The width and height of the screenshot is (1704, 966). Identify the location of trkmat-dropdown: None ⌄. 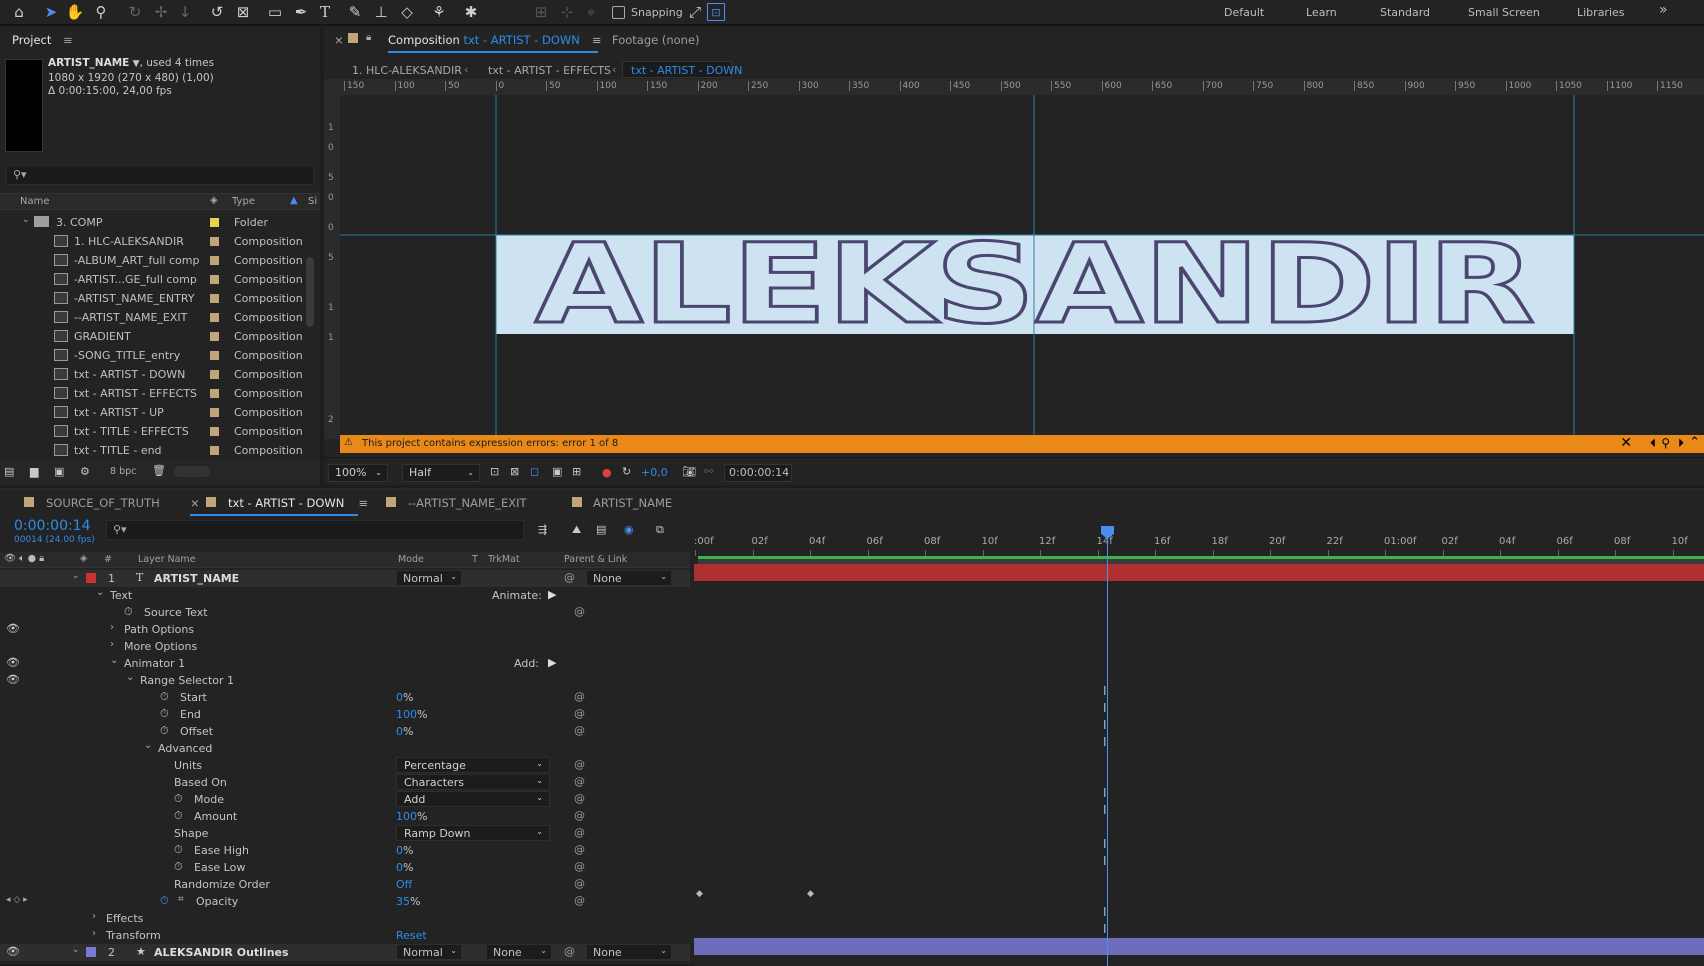
(519, 952).